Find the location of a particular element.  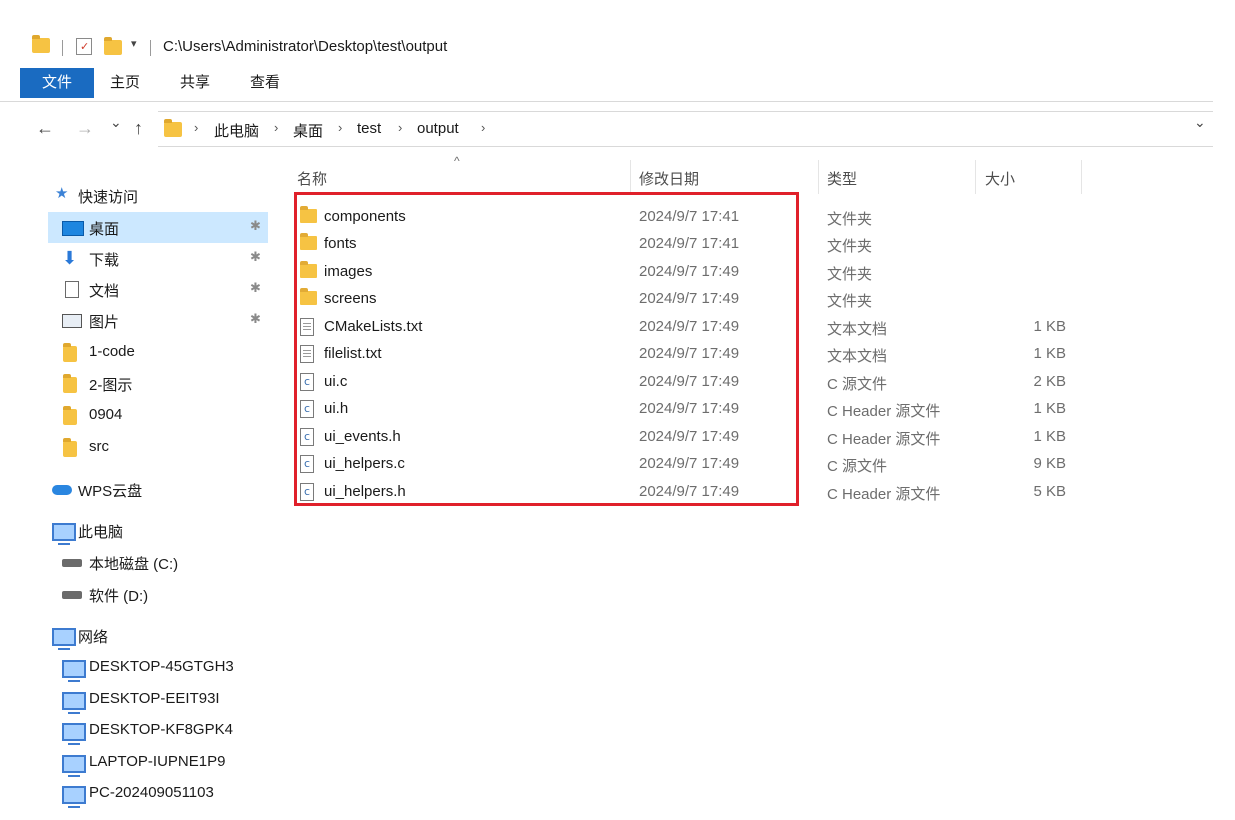

recent-locations-button: ⌄ is located at coordinates (116, 122).